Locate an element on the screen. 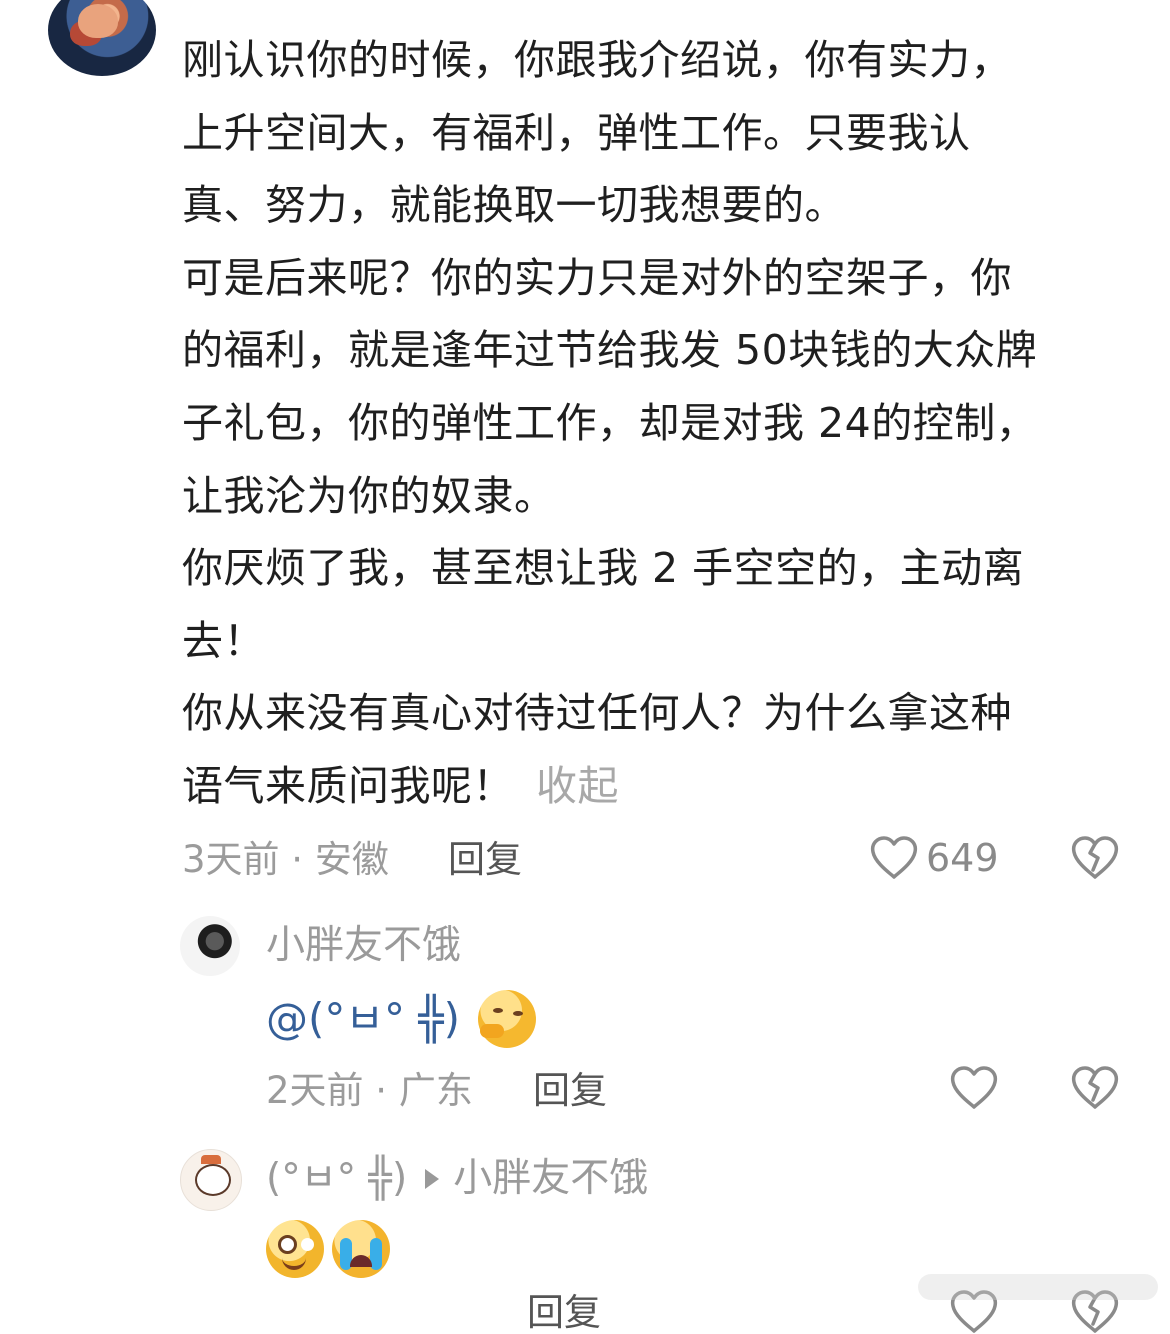 The height and width of the screenshot is (1334, 1170). comment-like-count: 649 is located at coordinates (962, 858).